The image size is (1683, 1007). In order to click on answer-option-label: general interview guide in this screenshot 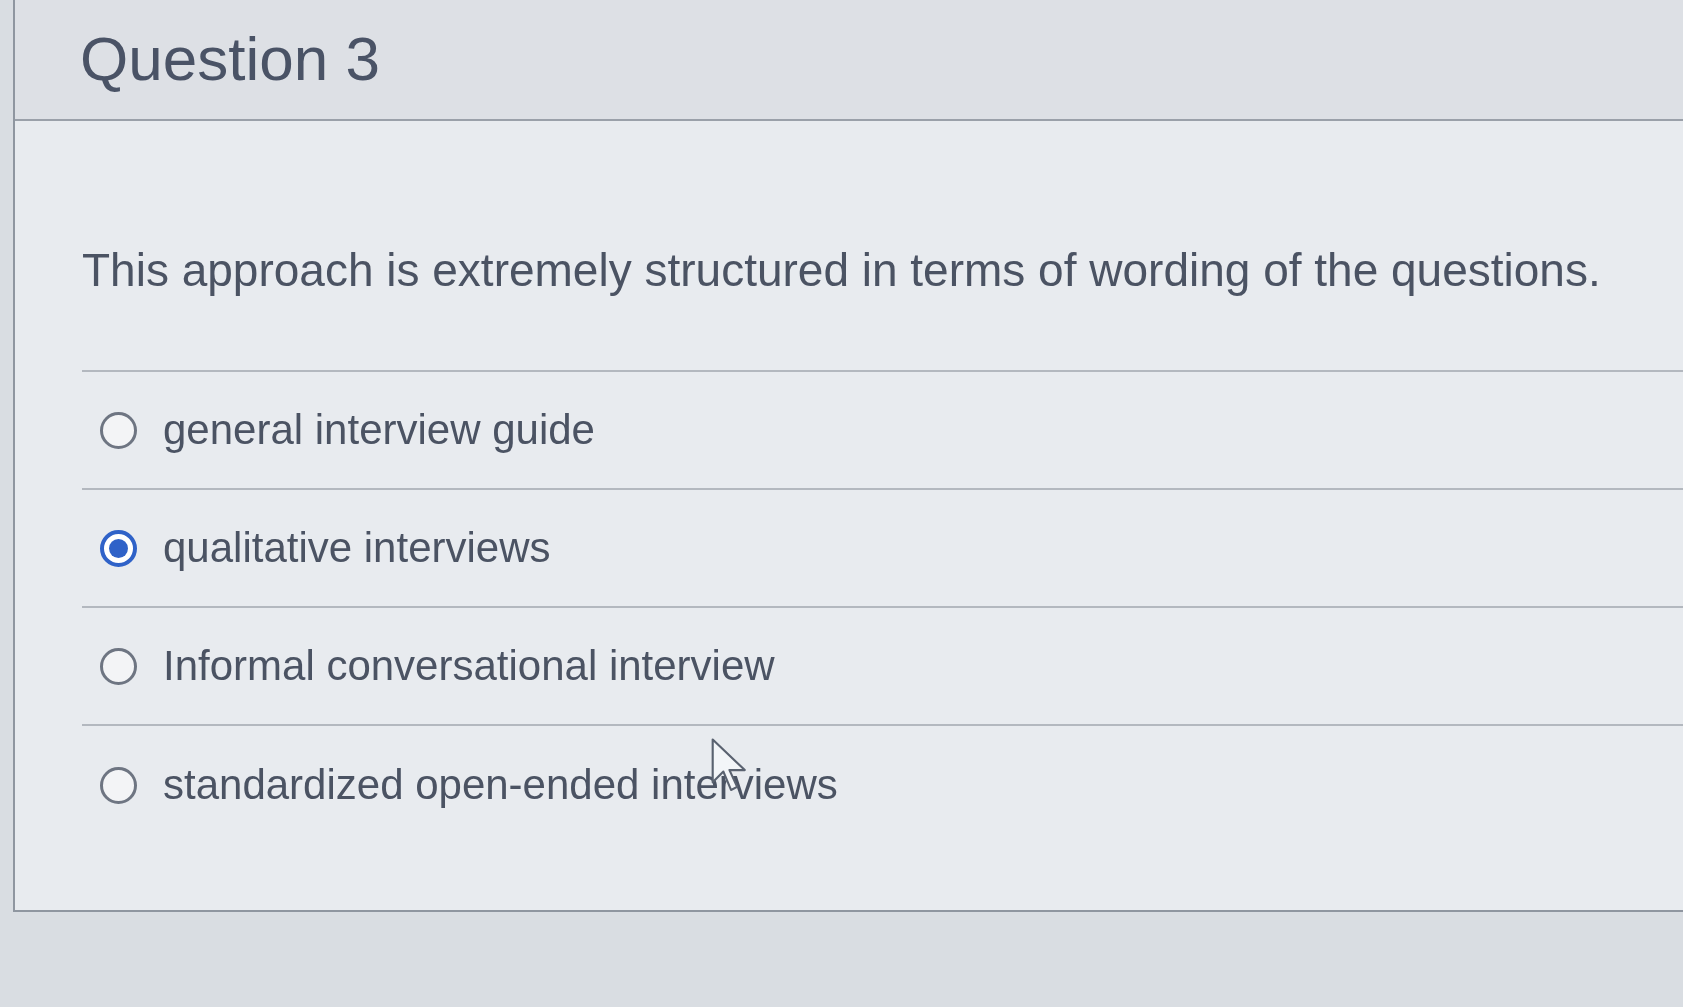, I will do `click(379, 430)`.